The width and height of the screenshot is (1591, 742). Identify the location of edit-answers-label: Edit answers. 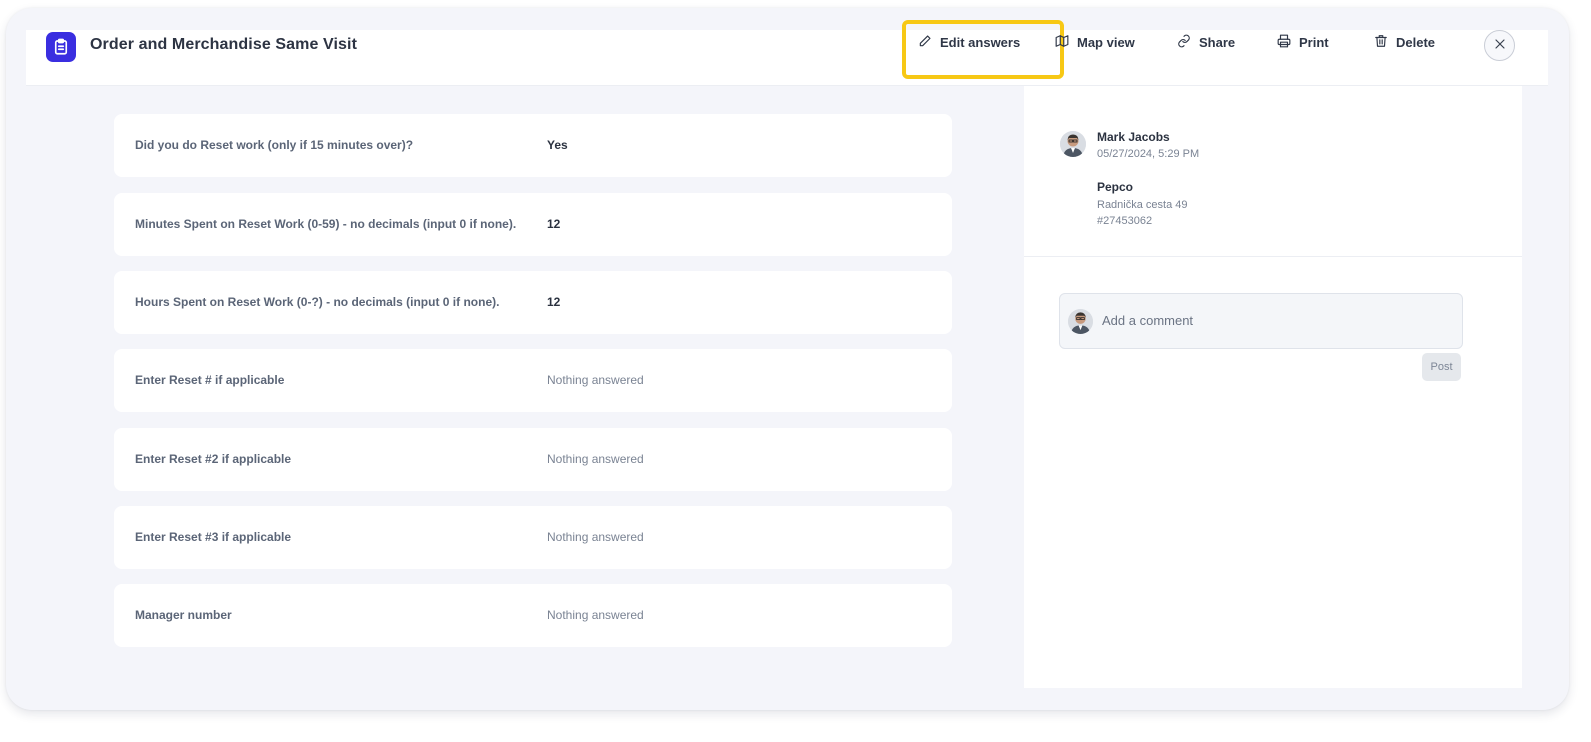
(980, 42).